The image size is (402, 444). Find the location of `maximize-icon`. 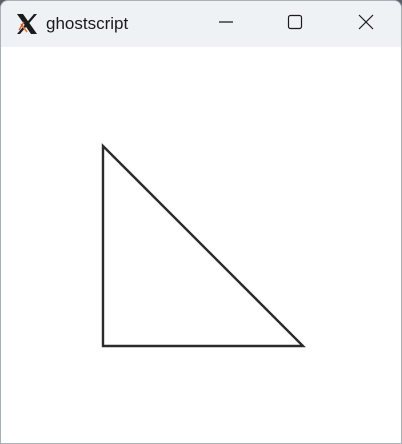

maximize-icon is located at coordinates (295, 24).